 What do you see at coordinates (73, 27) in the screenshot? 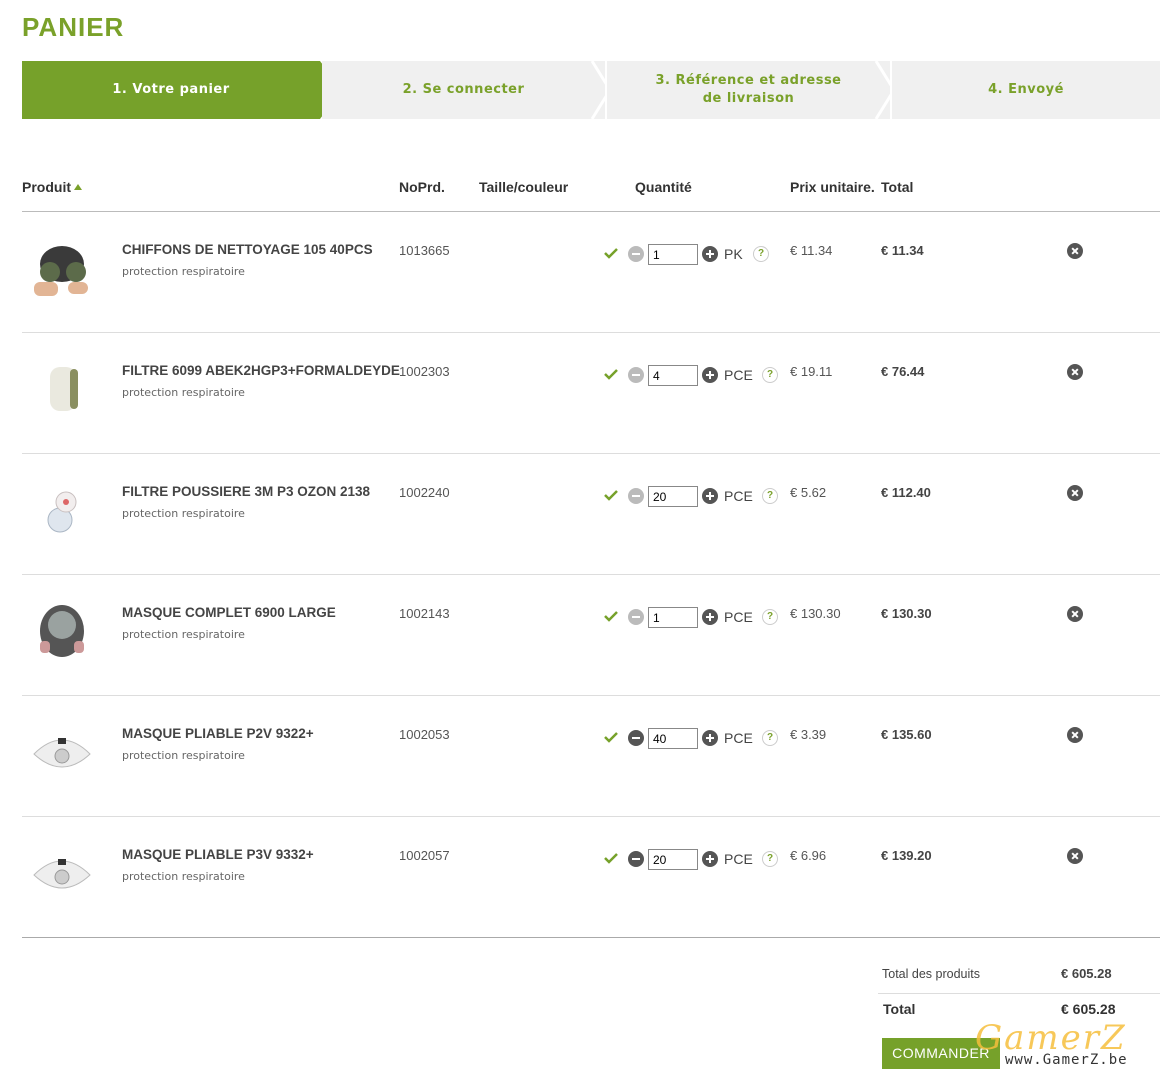
I see `page-title: PANIER` at bounding box center [73, 27].